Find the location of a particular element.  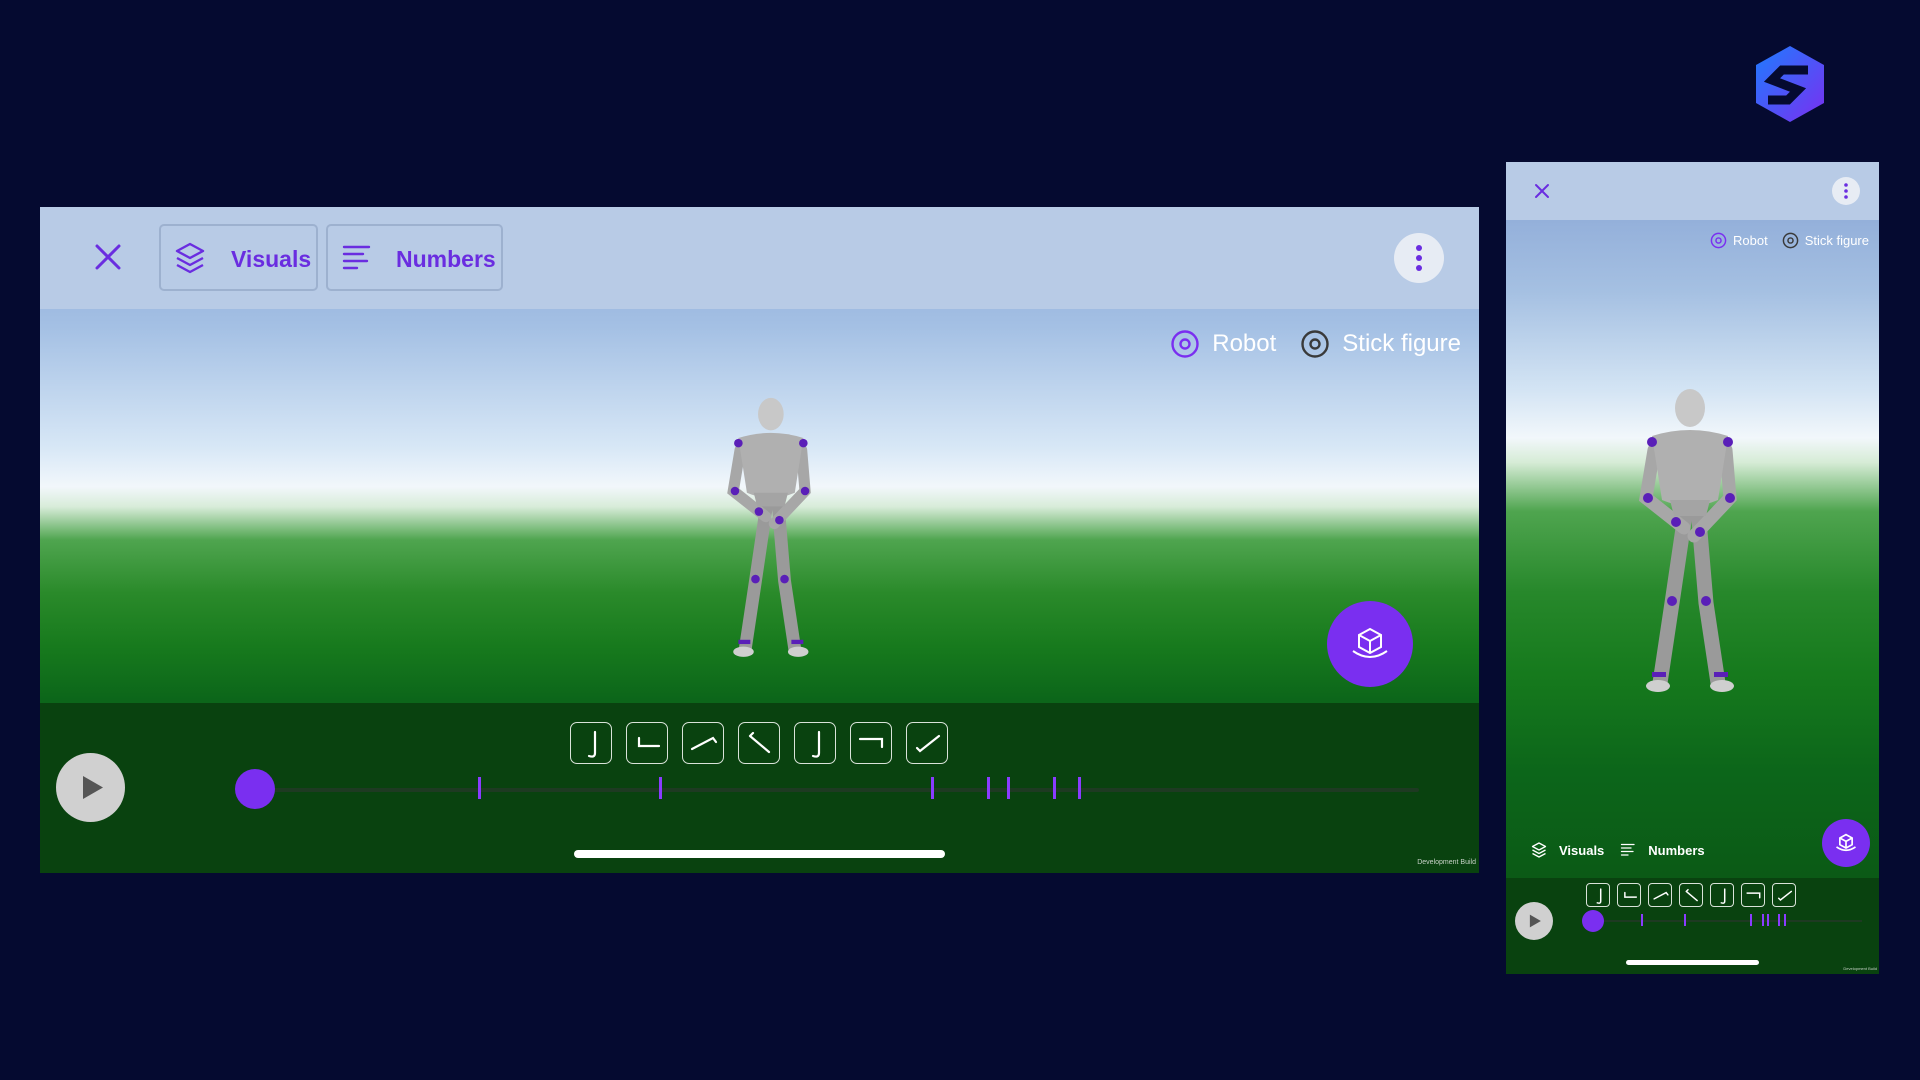

top-bar is located at coordinates (1692, 191).